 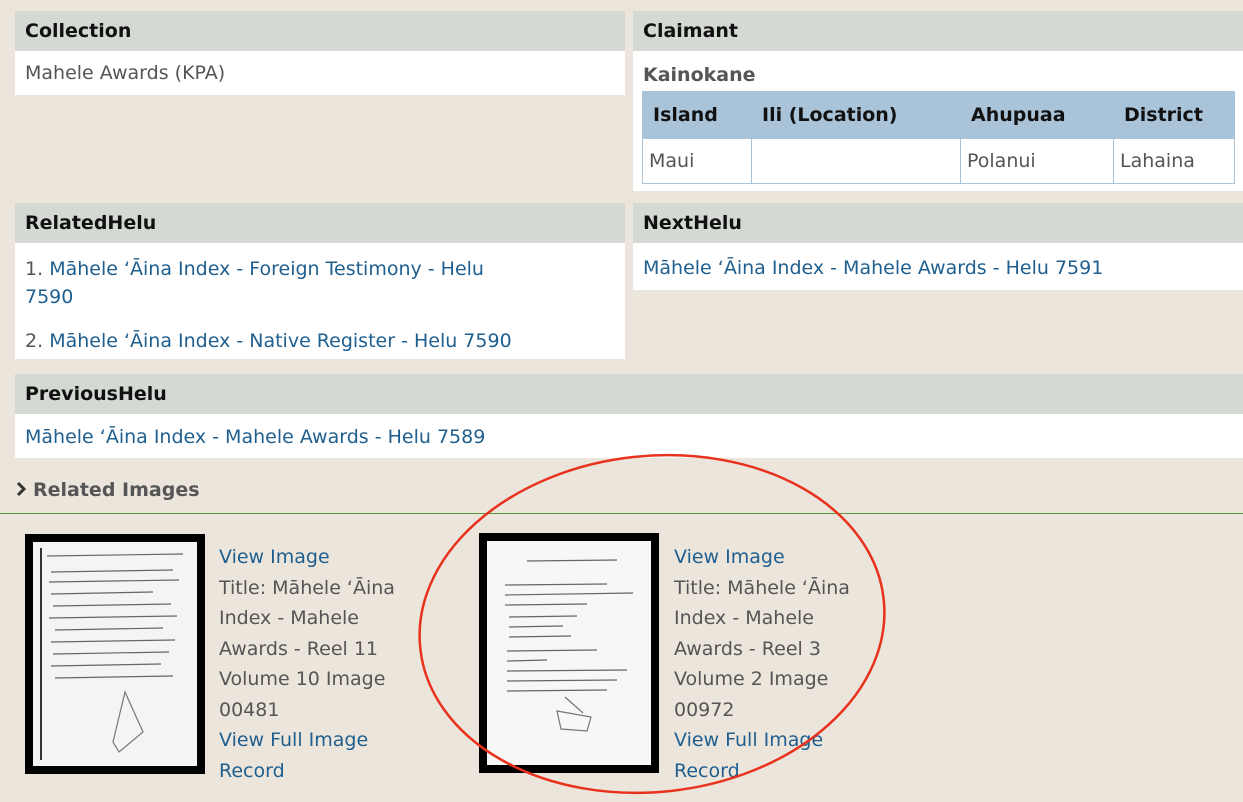 I want to click on image-title-line: Awards - Reel 11, so click(x=299, y=648).